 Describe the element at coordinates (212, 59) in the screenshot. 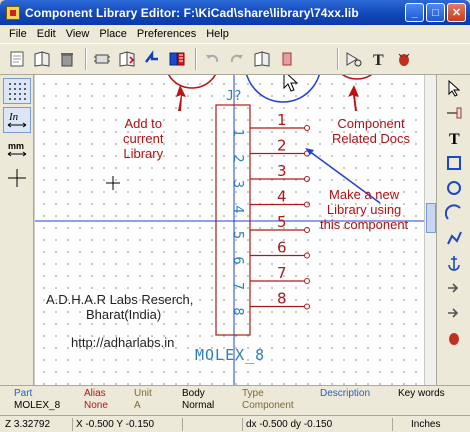

I see `undo-icon` at that location.